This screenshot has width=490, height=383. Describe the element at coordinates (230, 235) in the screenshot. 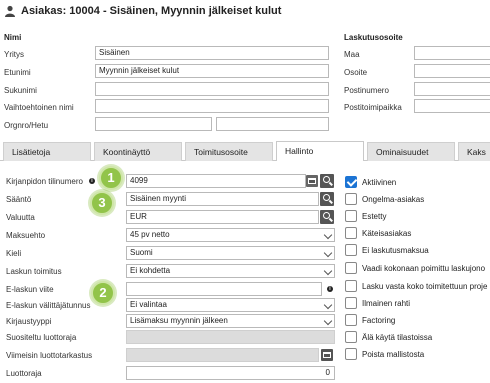

I see `payment-terms-select: 45 pv netto` at that location.